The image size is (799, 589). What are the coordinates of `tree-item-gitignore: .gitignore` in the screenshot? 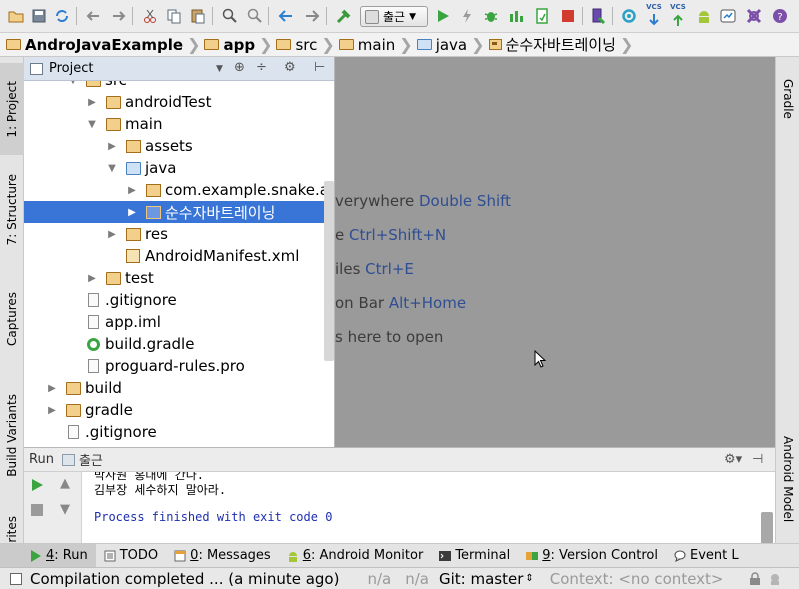 It's located at (179, 300).